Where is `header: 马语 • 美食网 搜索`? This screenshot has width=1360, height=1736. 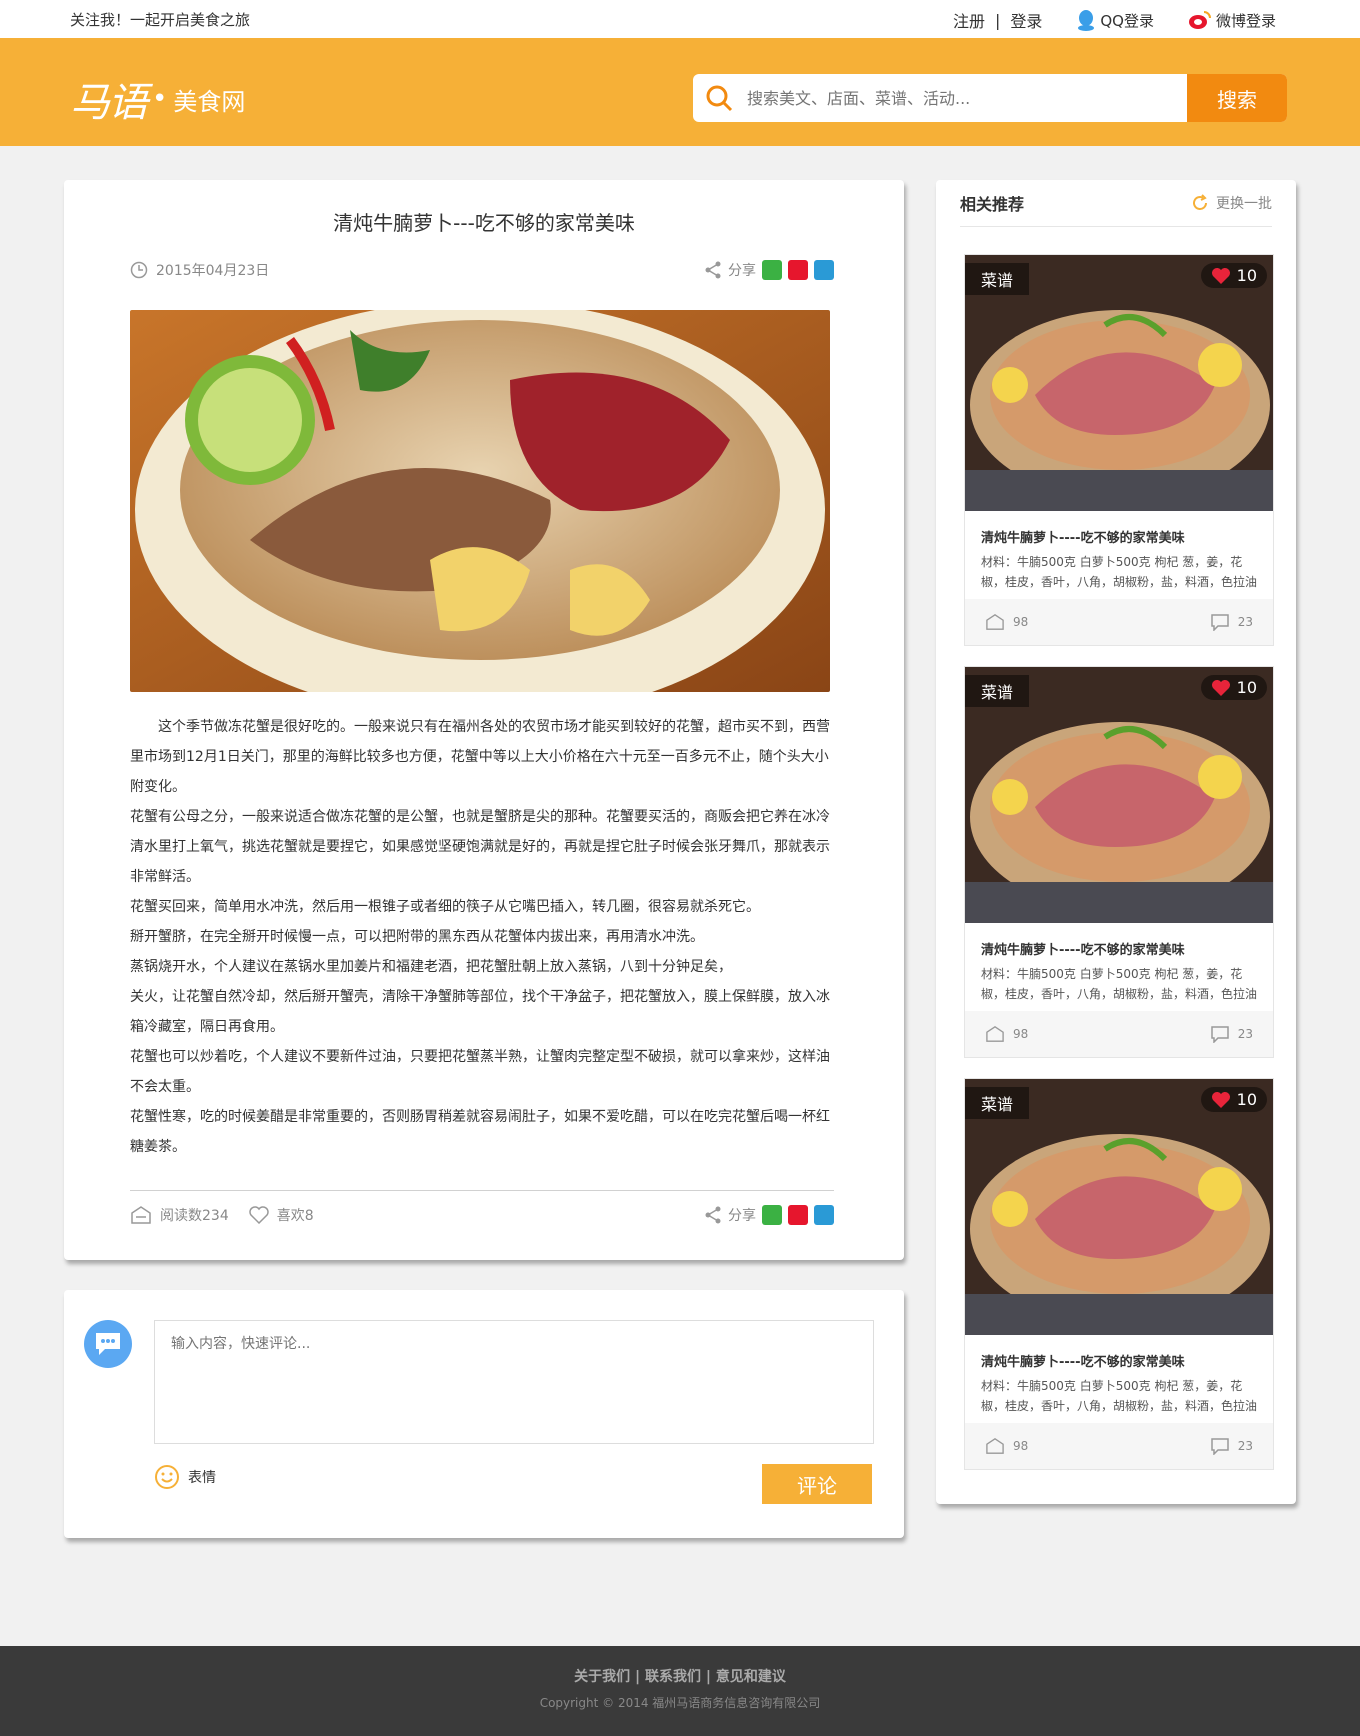 header: 马语 • 美食网 搜索 is located at coordinates (680, 92).